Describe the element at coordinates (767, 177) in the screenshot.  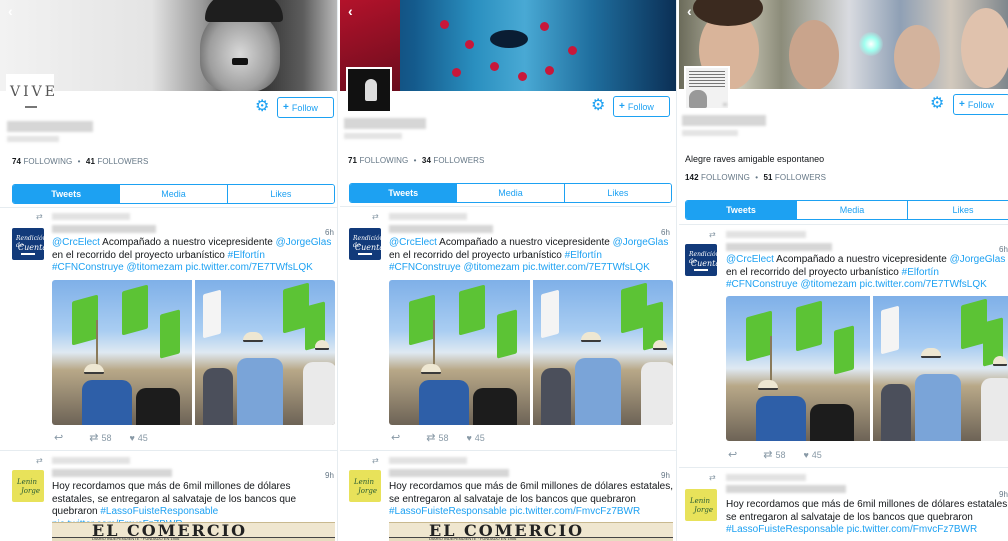
I see `followers-count: 51` at that location.